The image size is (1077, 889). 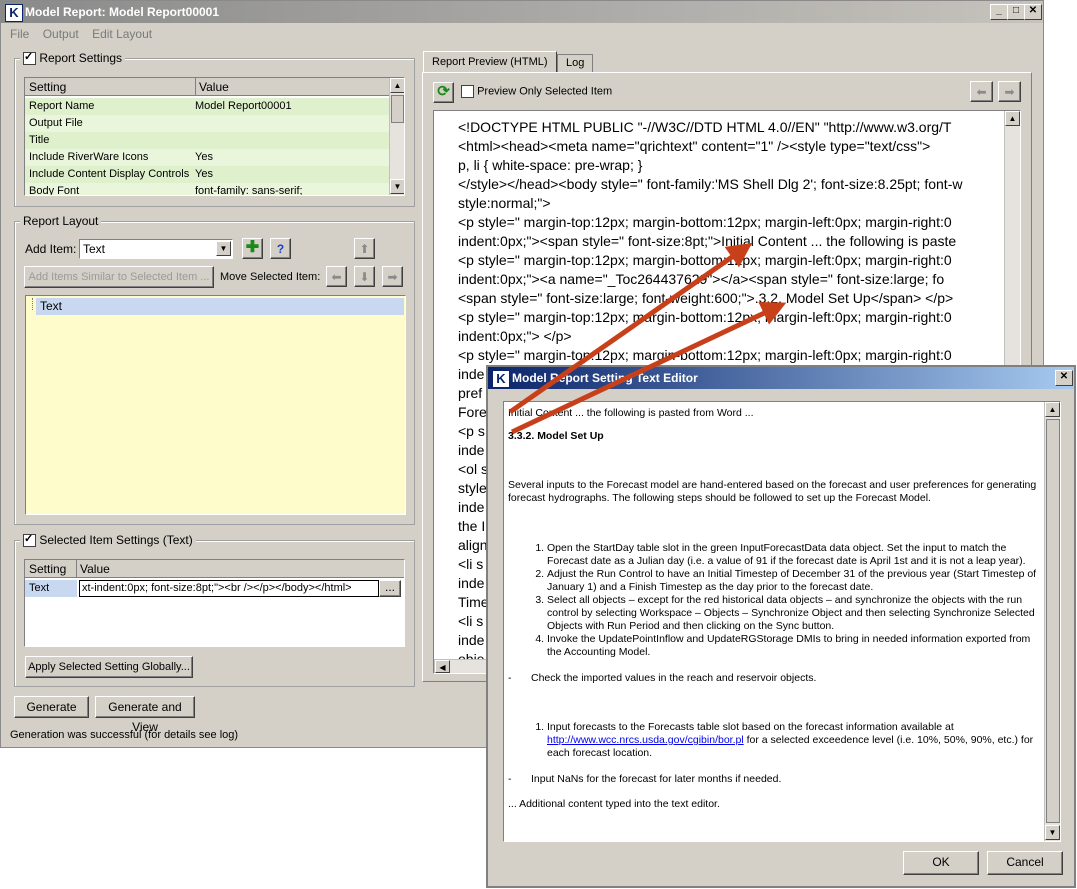 I want to click on annotation-arrows, so click(x=647, y=338).